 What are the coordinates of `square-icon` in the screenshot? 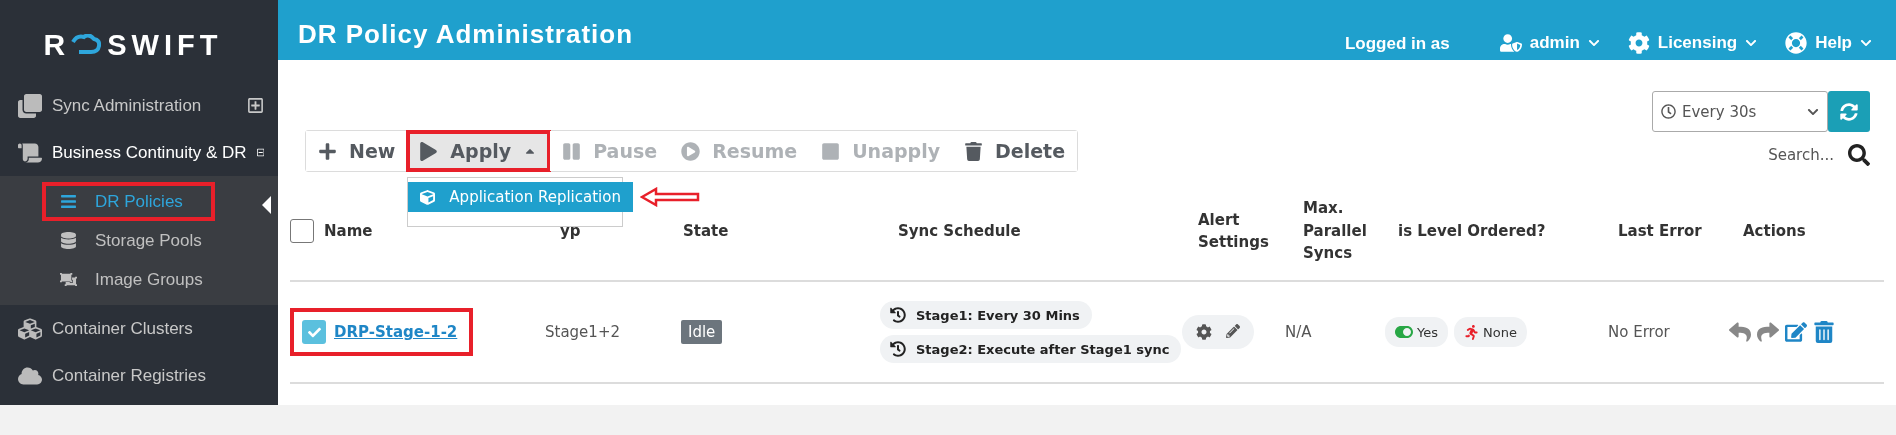 It's located at (831, 151).